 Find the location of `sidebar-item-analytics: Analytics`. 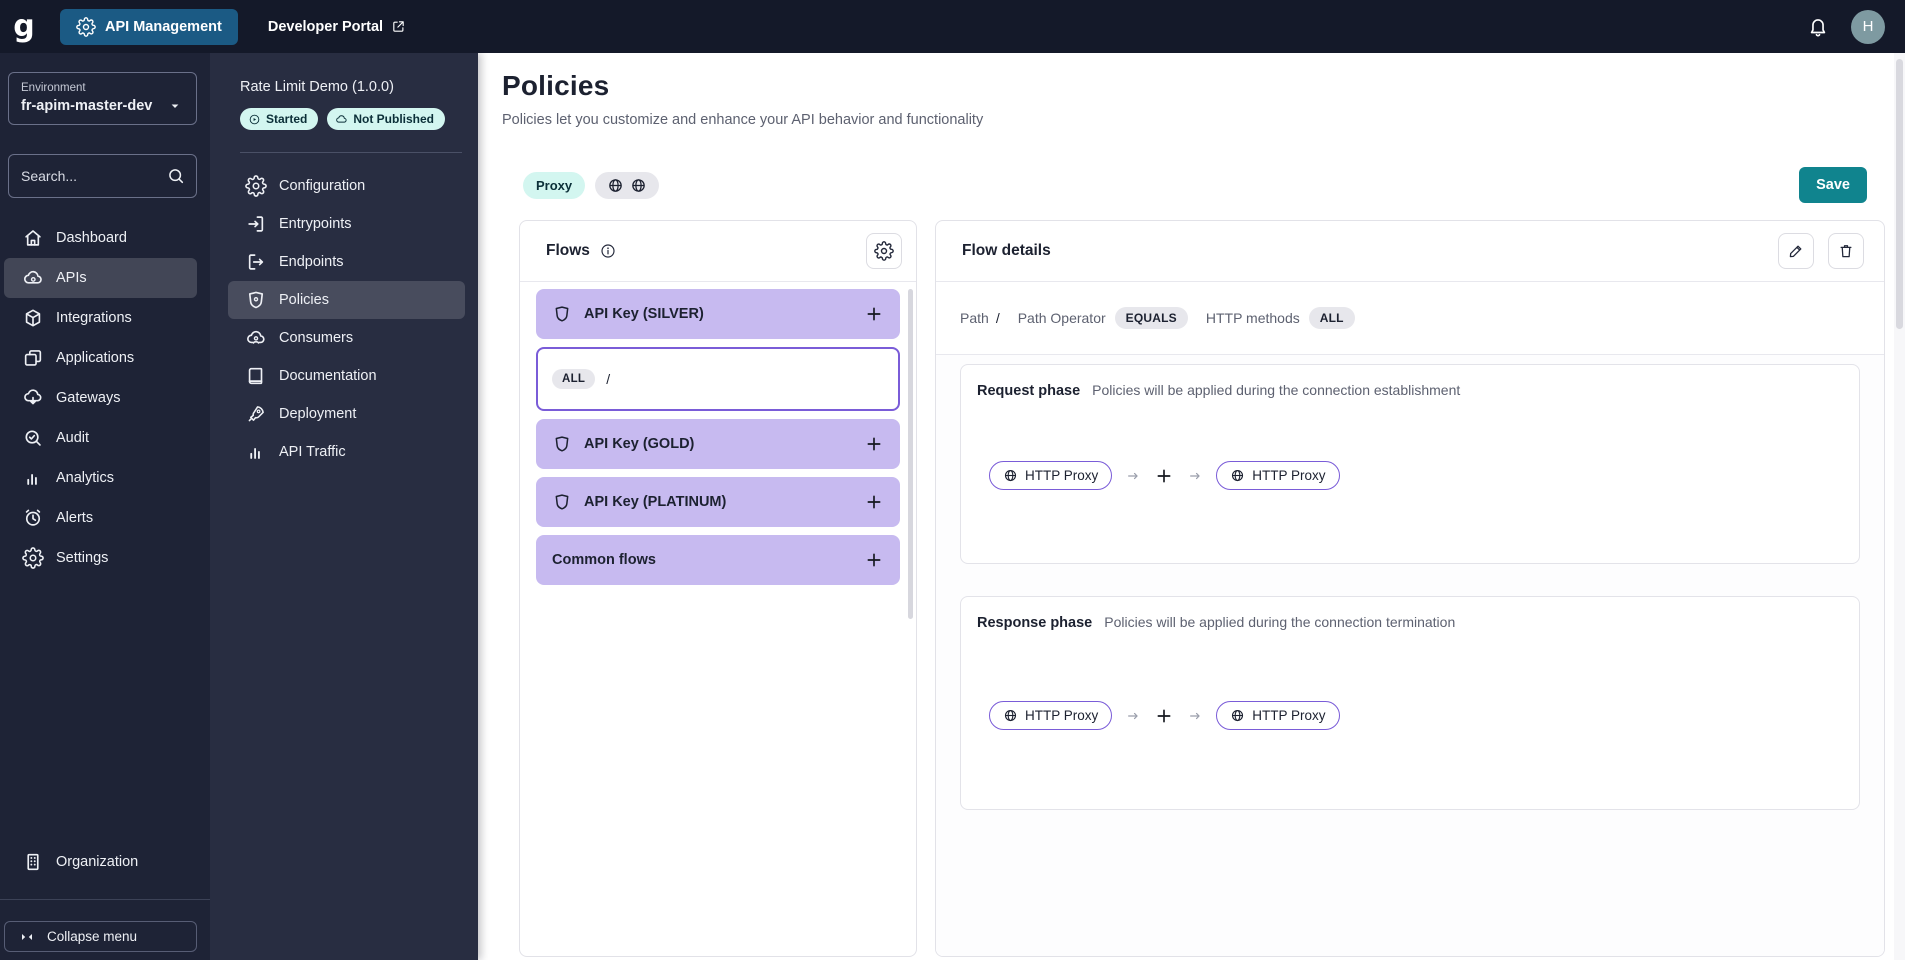

sidebar-item-analytics: Analytics is located at coordinates (100, 478).